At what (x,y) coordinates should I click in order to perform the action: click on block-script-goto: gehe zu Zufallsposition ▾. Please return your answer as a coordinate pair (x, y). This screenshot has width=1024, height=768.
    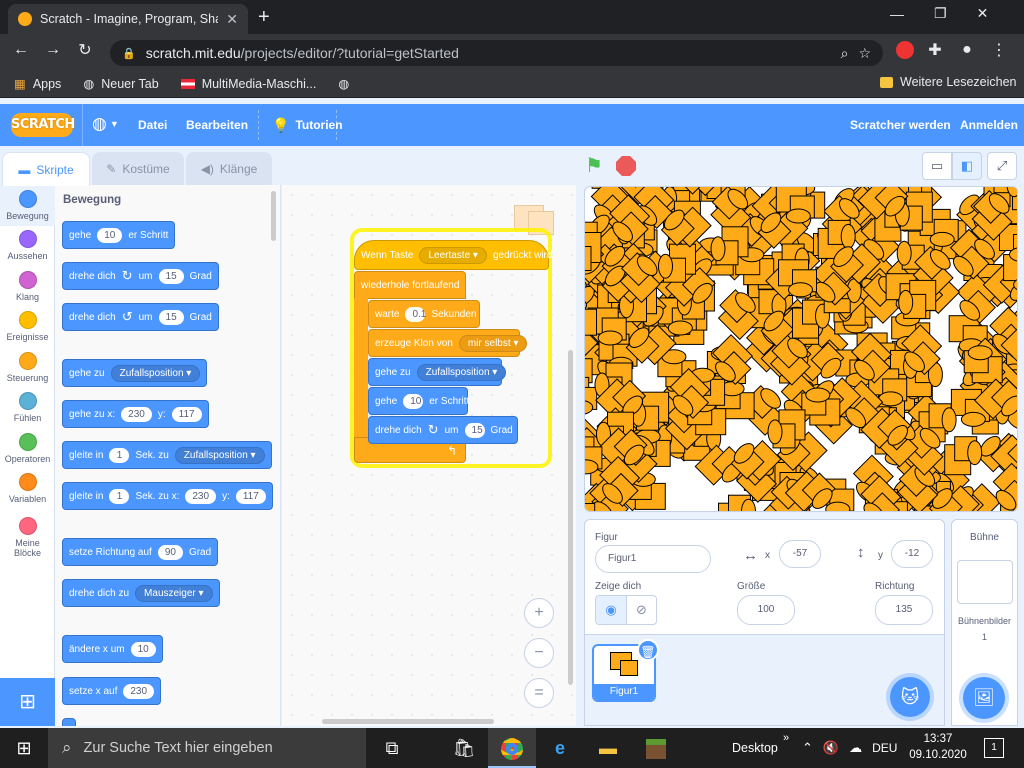
    Looking at the image, I should click on (437, 372).